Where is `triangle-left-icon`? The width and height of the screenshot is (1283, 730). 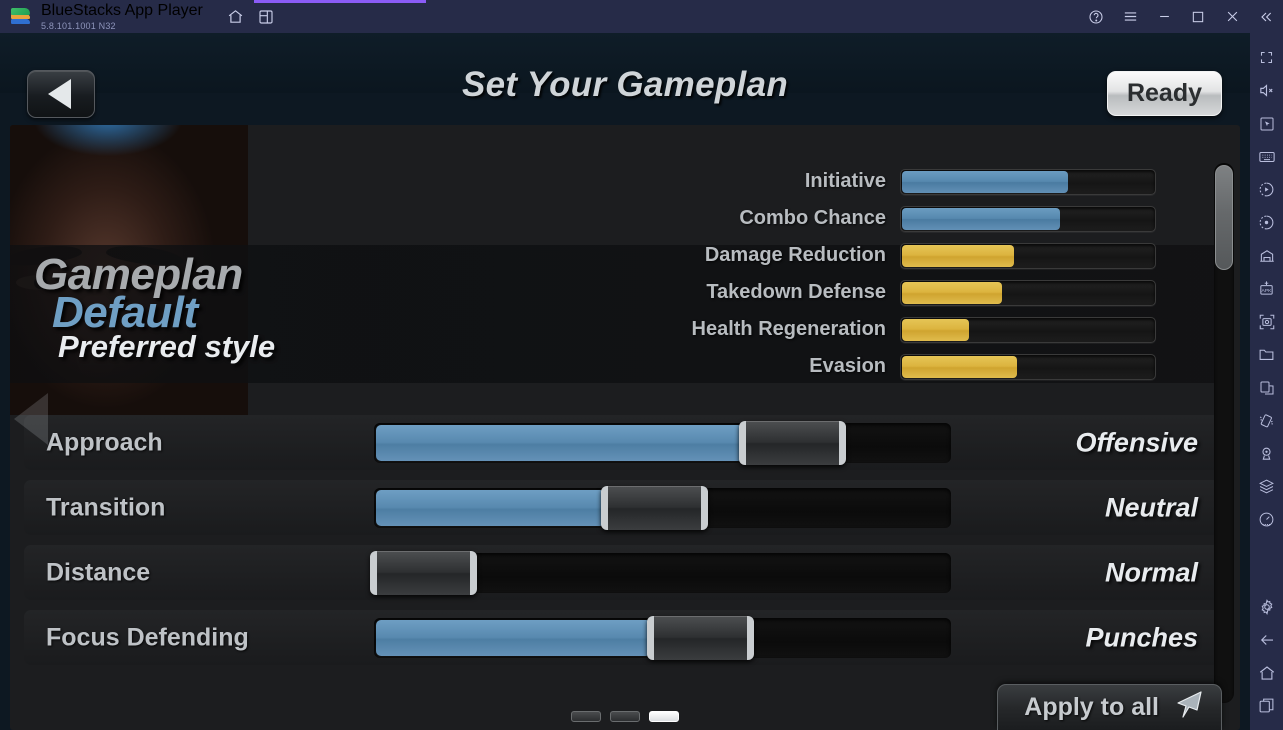 triangle-left-icon is located at coordinates (59, 94).